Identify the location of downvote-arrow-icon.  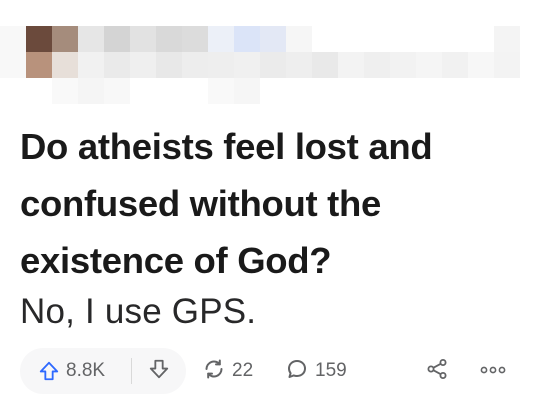
(159, 371).